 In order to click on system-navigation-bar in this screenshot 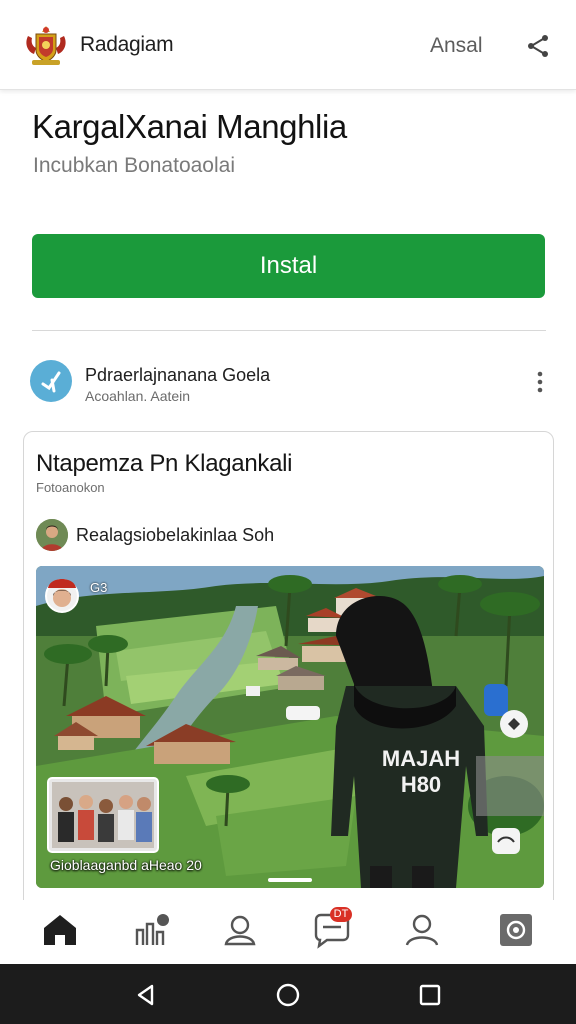, I will do `click(288, 994)`.